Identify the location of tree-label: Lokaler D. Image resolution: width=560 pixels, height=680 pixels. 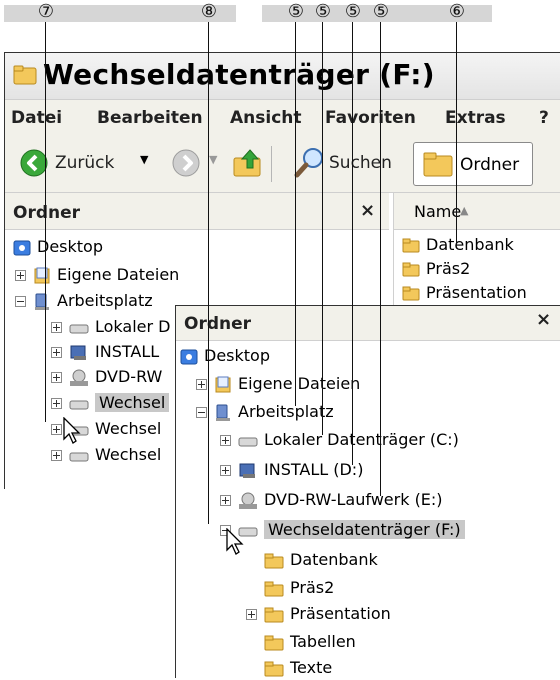
(133, 326).